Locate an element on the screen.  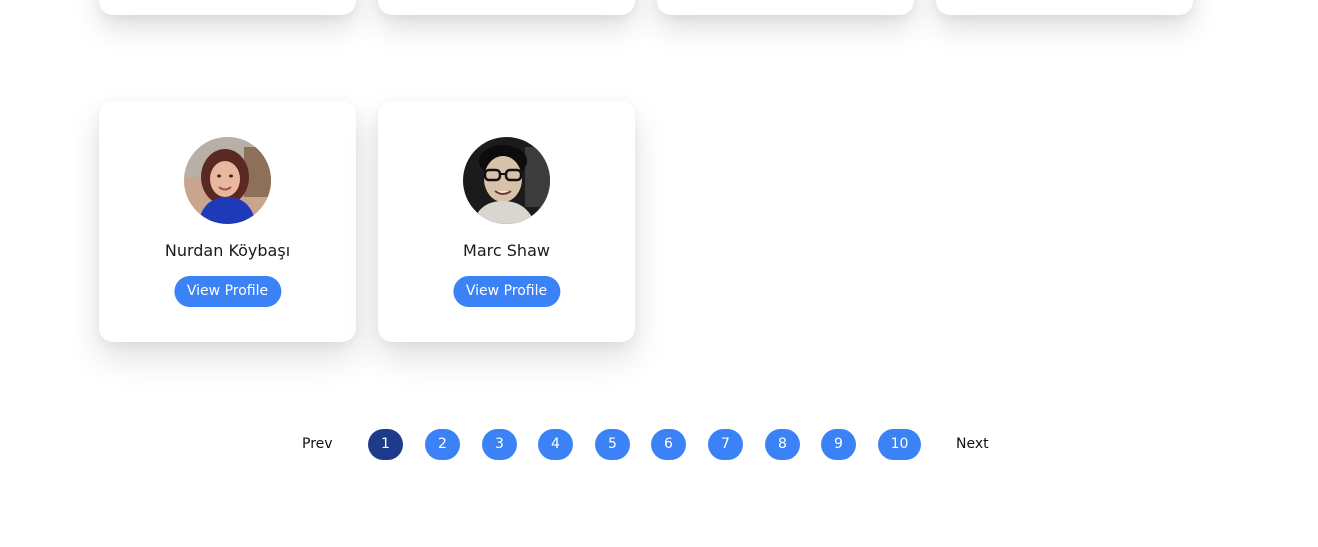
page-button-2: 2 is located at coordinates (442, 444).